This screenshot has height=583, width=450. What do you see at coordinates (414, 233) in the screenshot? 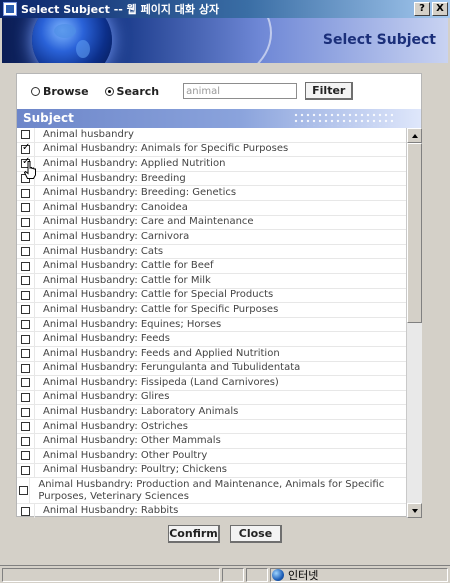
I see `scroll-thumb` at bounding box center [414, 233].